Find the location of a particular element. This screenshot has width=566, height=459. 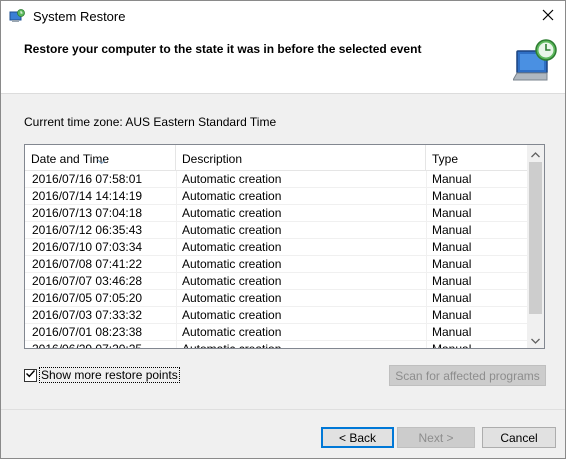

scroll-up-button is located at coordinates (535, 153).